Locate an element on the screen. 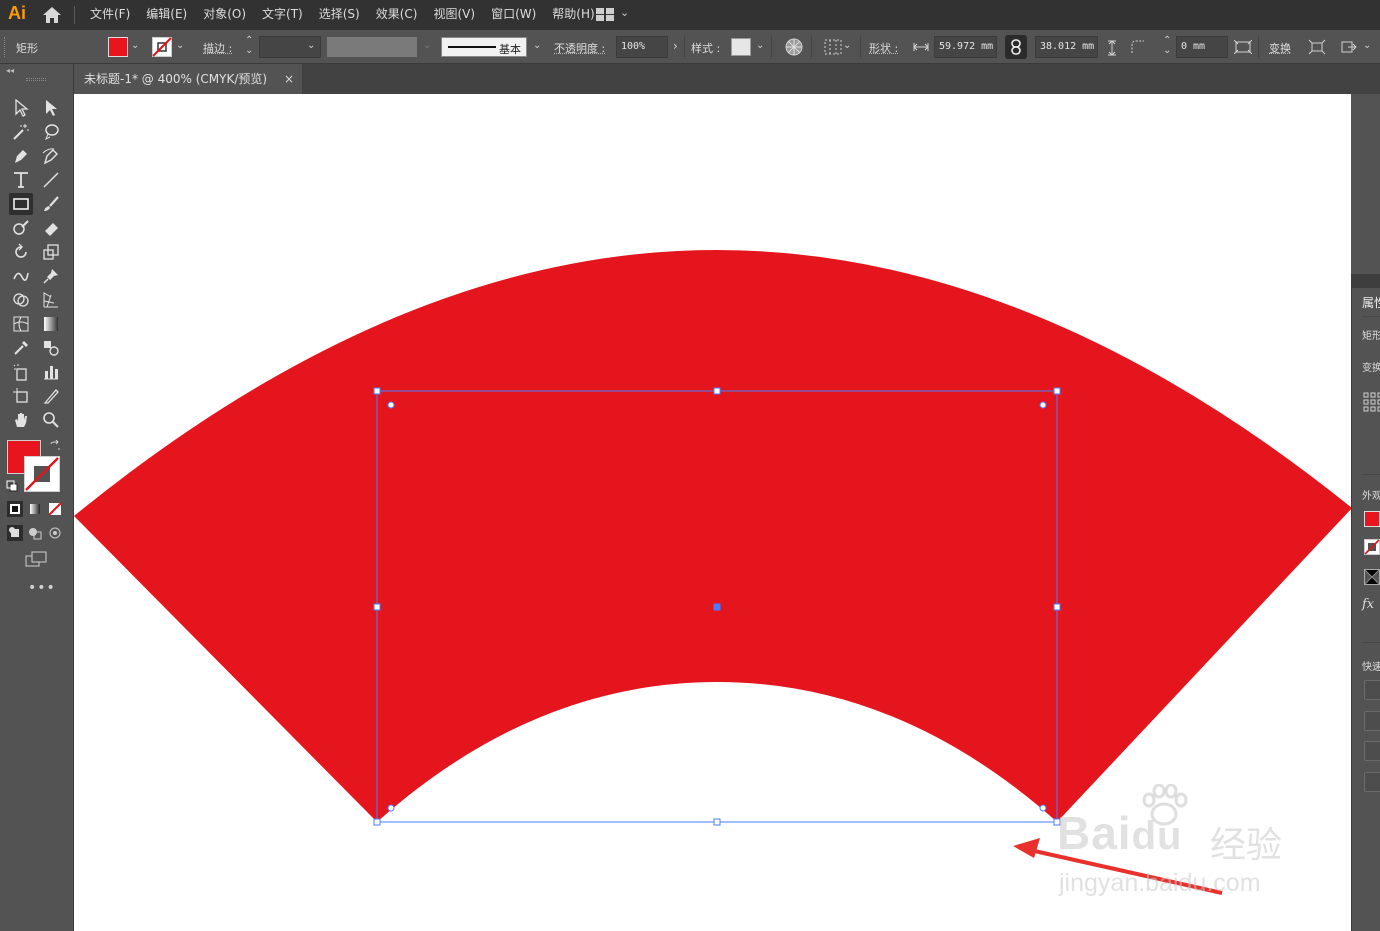 The image size is (1380, 931). align-grid-icon is located at coordinates (833, 47).